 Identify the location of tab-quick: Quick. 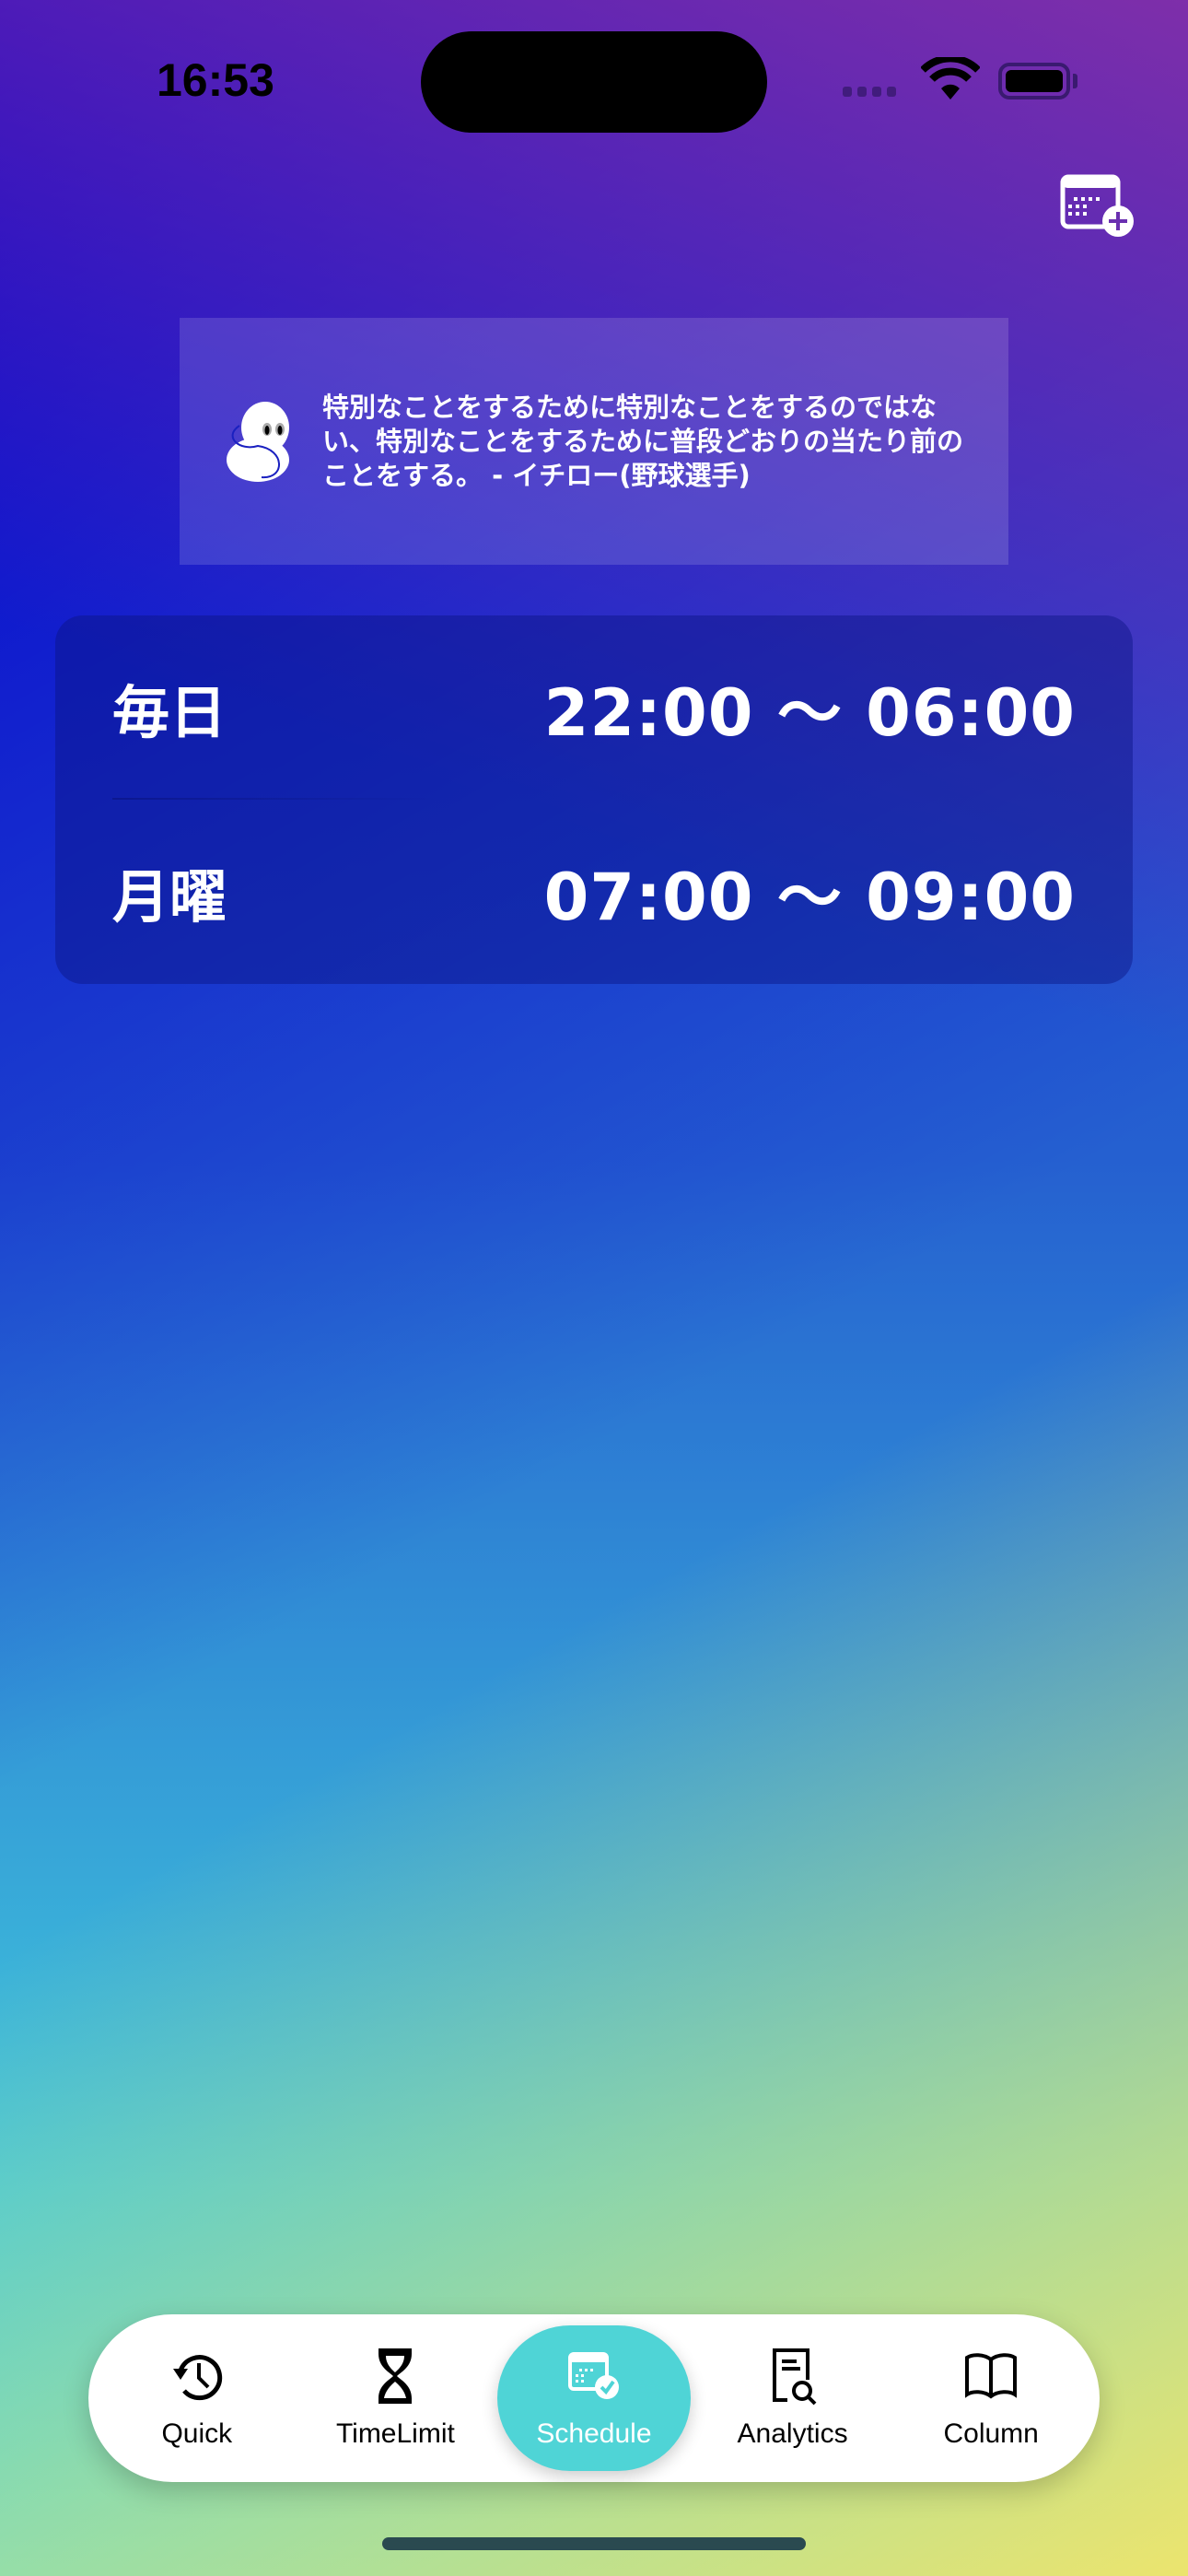
(197, 2398).